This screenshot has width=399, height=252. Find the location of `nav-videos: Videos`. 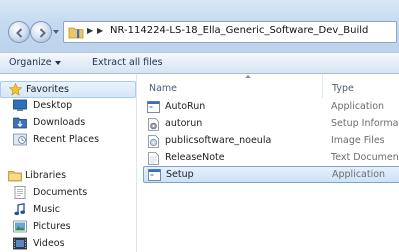

nav-videos: Videos is located at coordinates (68, 244).